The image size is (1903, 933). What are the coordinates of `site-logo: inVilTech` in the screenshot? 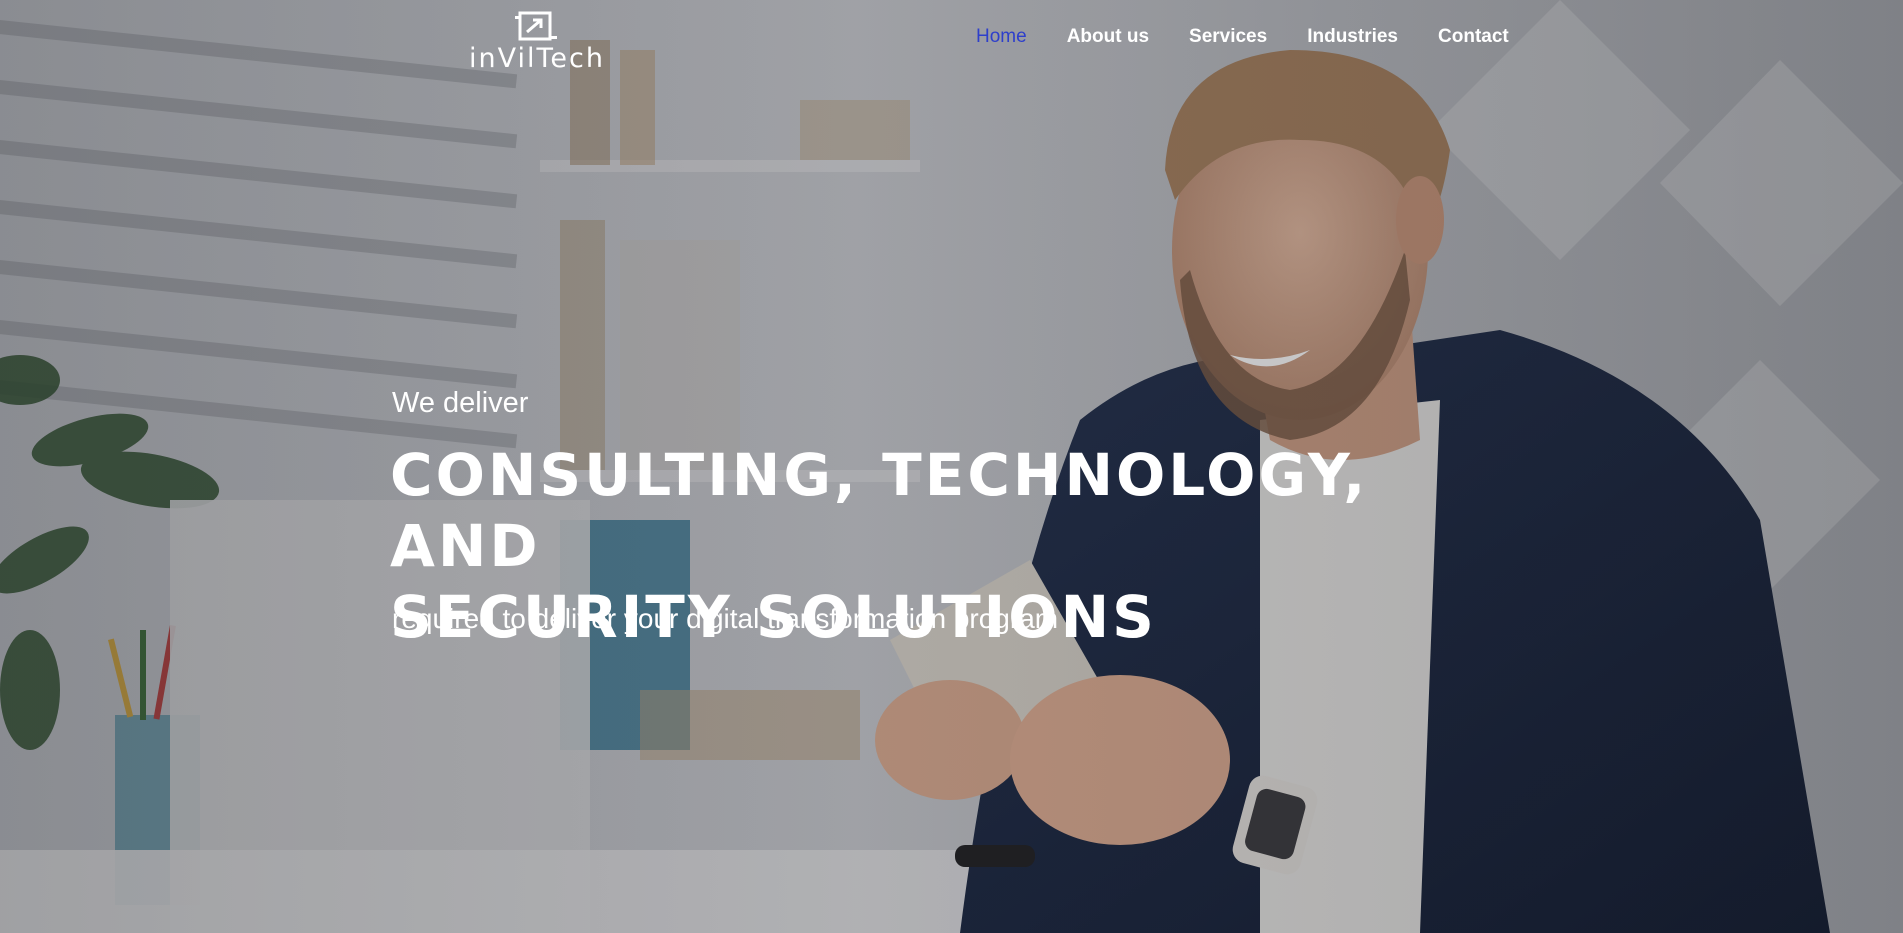 It's located at (537, 43).